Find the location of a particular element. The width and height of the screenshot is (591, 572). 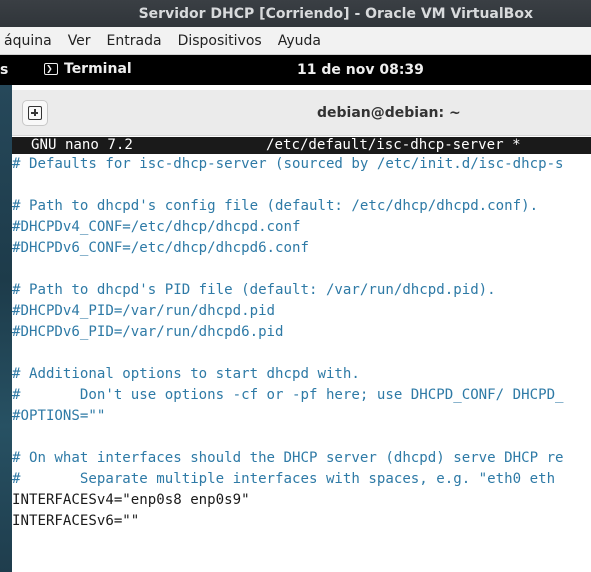

app-menu-terminal: ❯ Terminal is located at coordinates (88, 69).